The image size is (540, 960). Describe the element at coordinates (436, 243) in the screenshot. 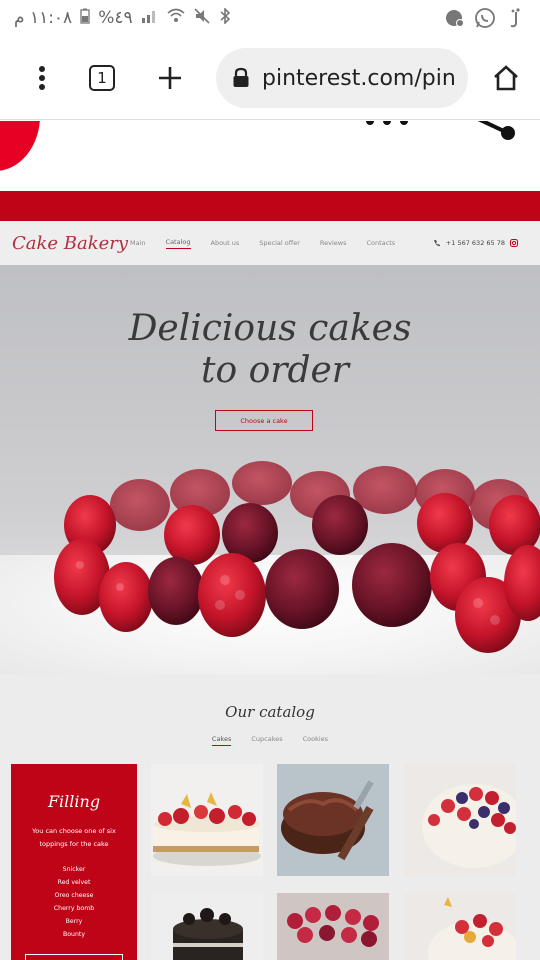

I see `phone-icon` at that location.